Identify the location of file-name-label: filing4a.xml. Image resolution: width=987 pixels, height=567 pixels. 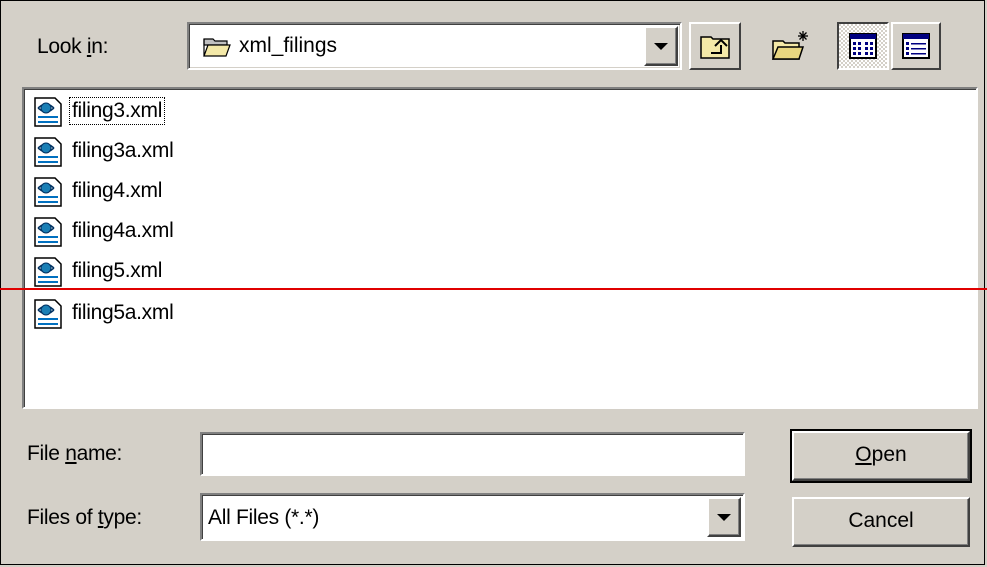
(123, 230).